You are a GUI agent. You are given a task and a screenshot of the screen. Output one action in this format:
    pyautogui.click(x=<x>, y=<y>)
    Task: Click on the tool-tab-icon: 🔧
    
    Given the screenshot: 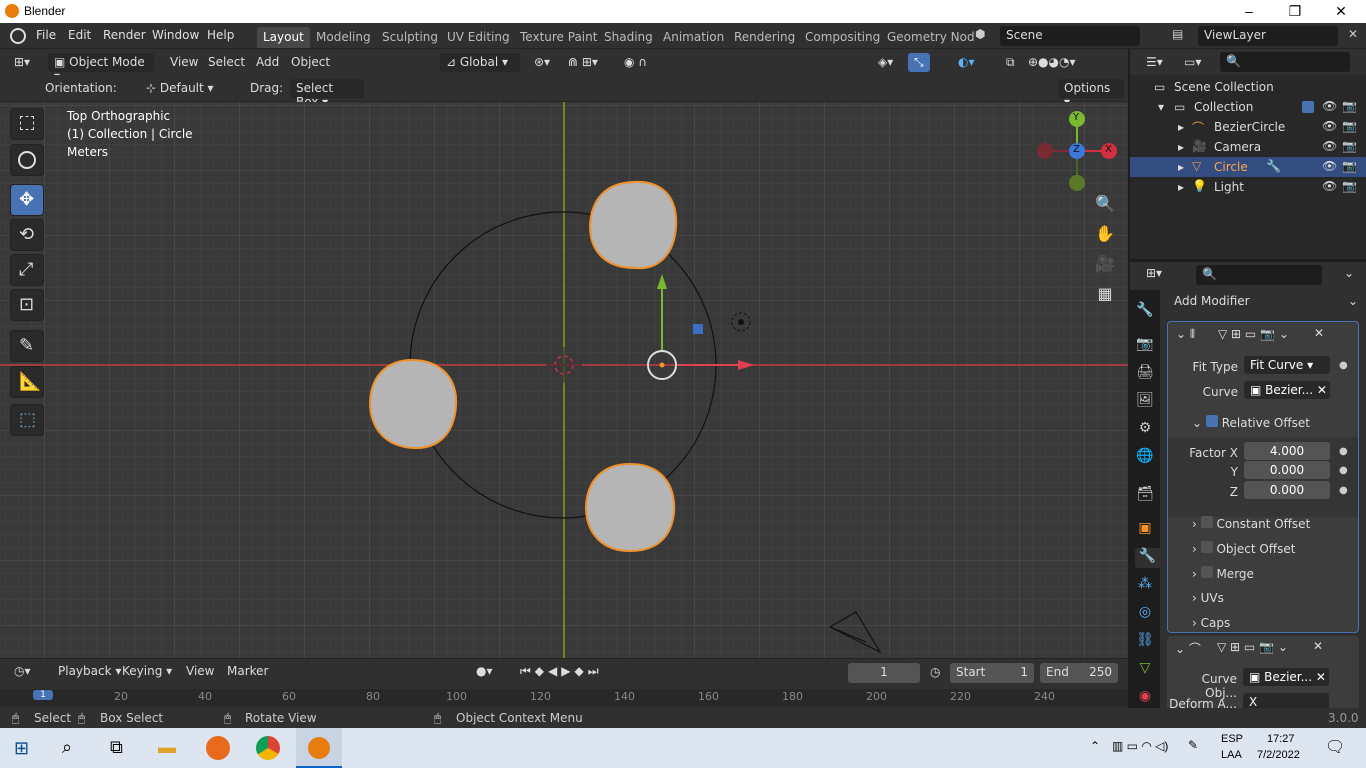 What is the action you would take?
    pyautogui.click(x=1145, y=312)
    